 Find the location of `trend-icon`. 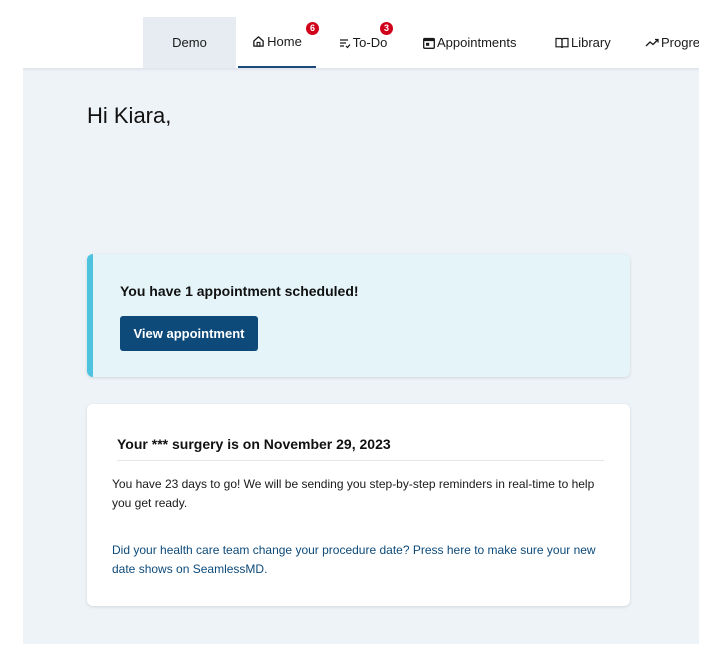

trend-icon is located at coordinates (652, 43).